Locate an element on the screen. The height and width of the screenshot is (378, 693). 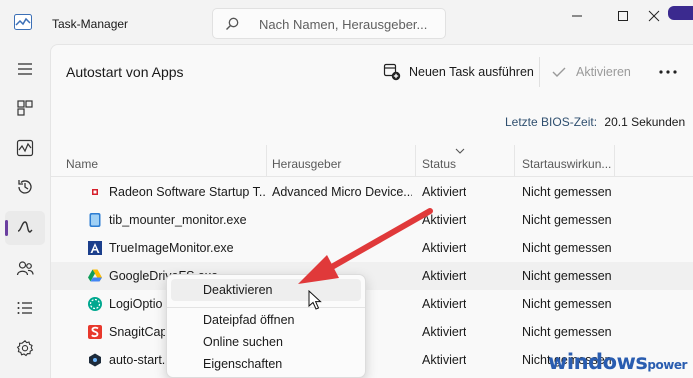
services-icon is located at coordinates (25, 348).